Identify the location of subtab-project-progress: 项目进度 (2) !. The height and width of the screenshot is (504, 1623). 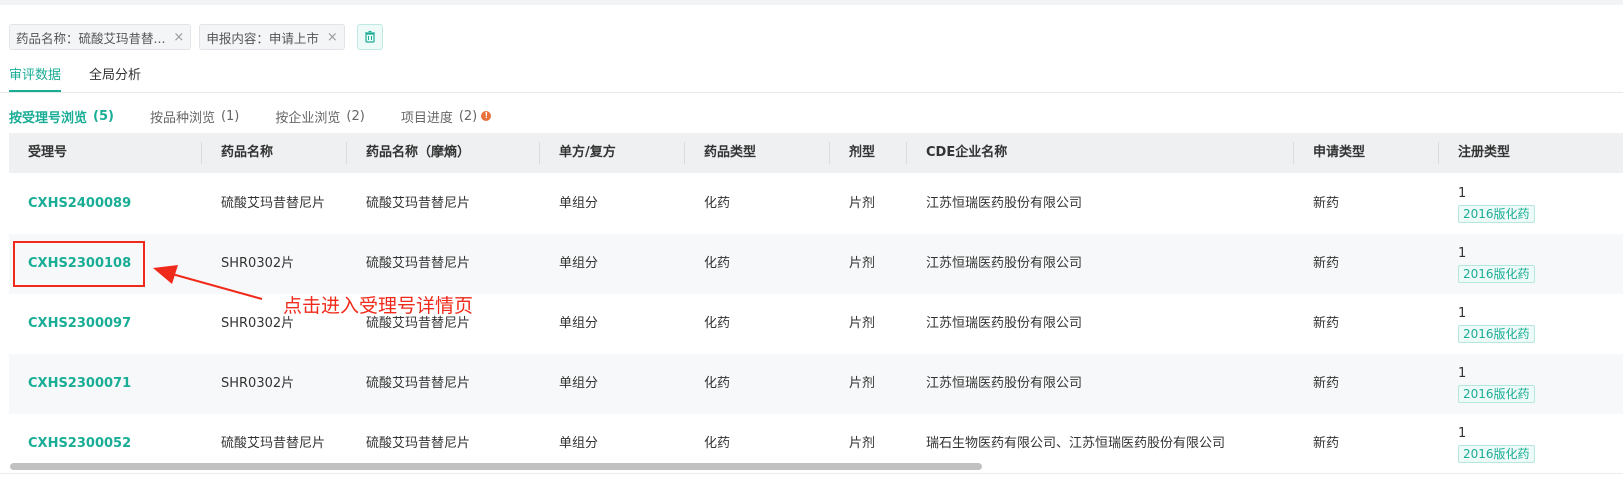
(446, 116).